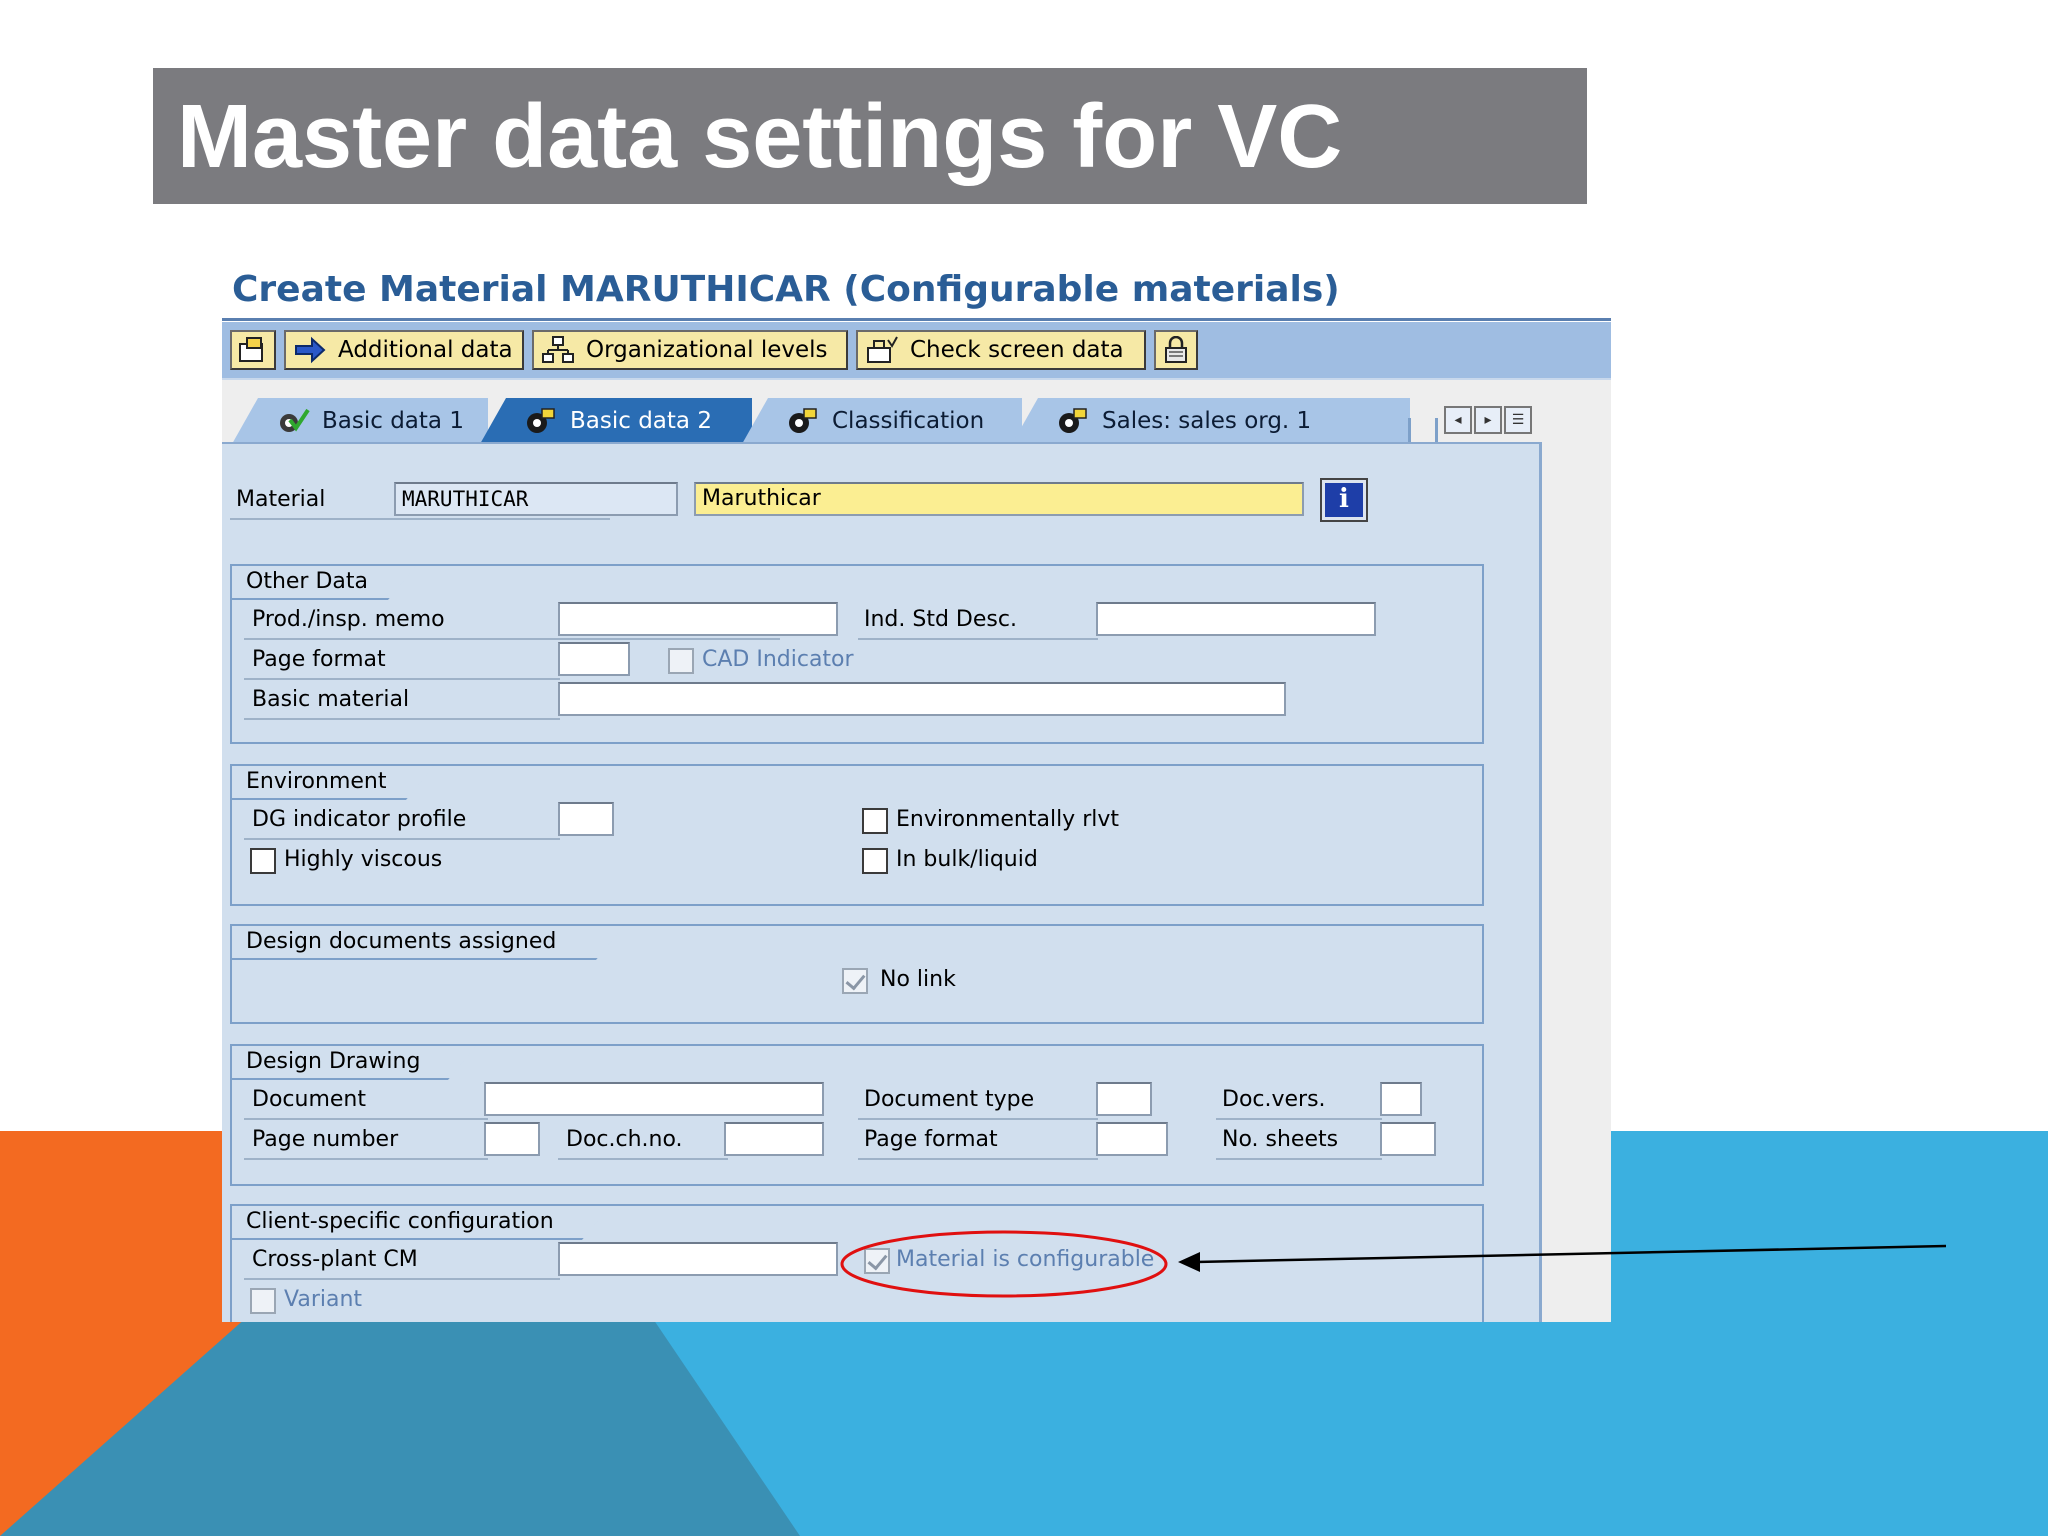 This screenshot has width=2048, height=1536. Describe the element at coordinates (293, 421) in the screenshot. I see `check-gear-icon` at that location.